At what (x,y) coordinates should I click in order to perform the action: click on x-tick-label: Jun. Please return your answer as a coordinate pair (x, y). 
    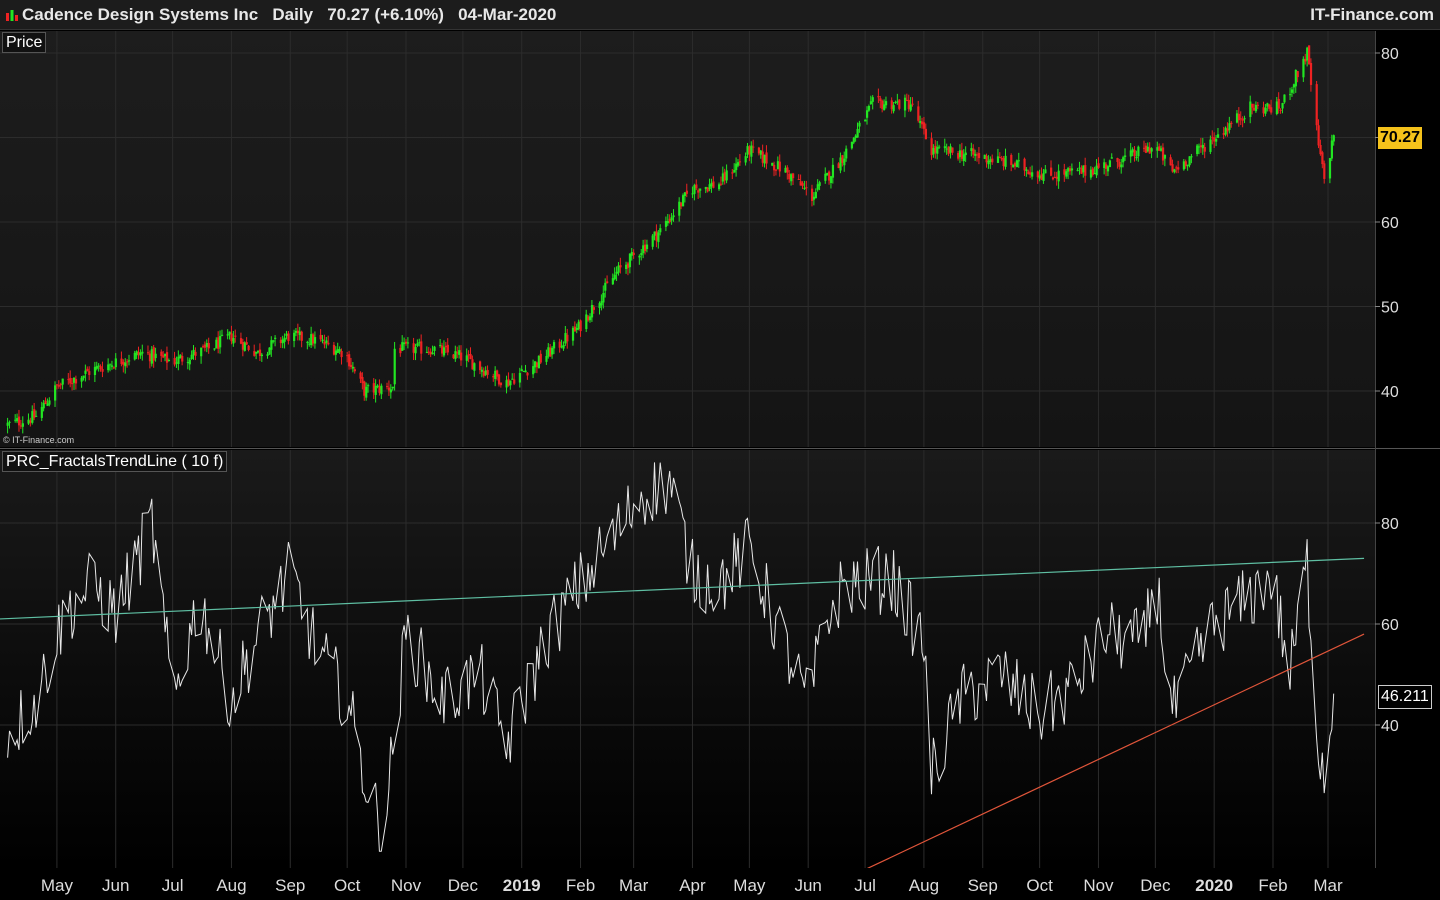
    Looking at the image, I should click on (807, 885).